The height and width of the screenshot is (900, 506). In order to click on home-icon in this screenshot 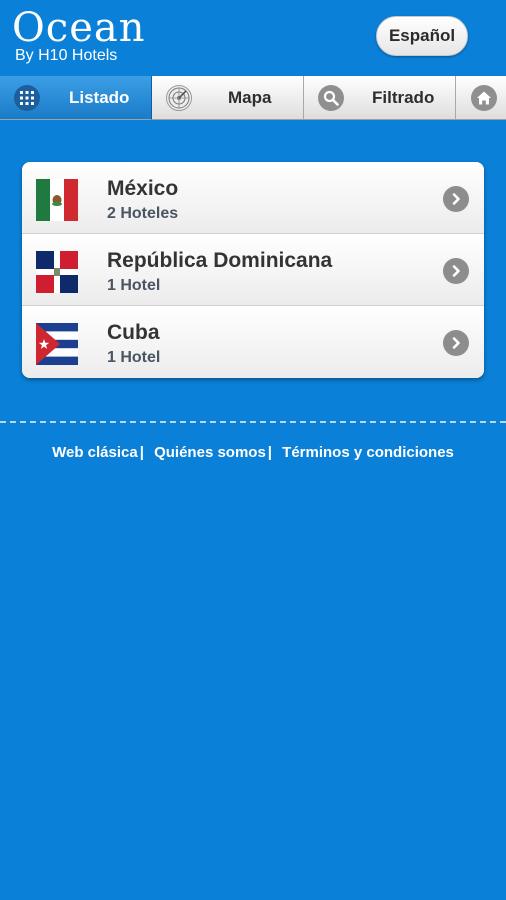, I will do `click(484, 98)`.